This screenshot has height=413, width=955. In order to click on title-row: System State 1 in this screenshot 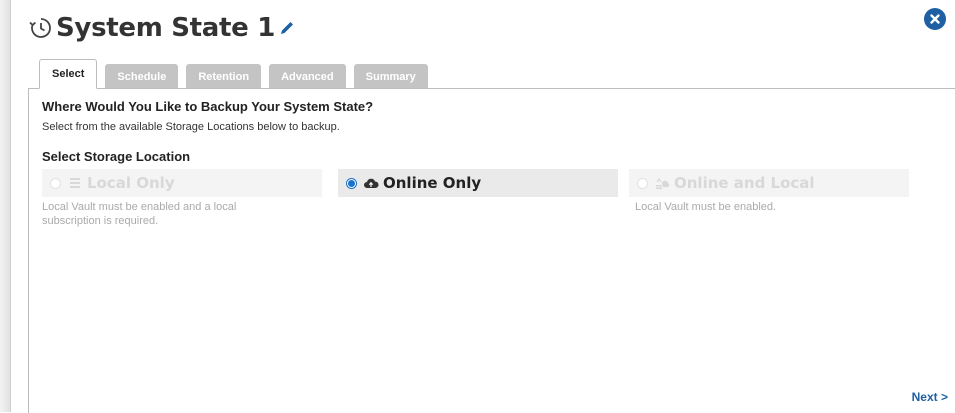, I will do `click(161, 28)`.